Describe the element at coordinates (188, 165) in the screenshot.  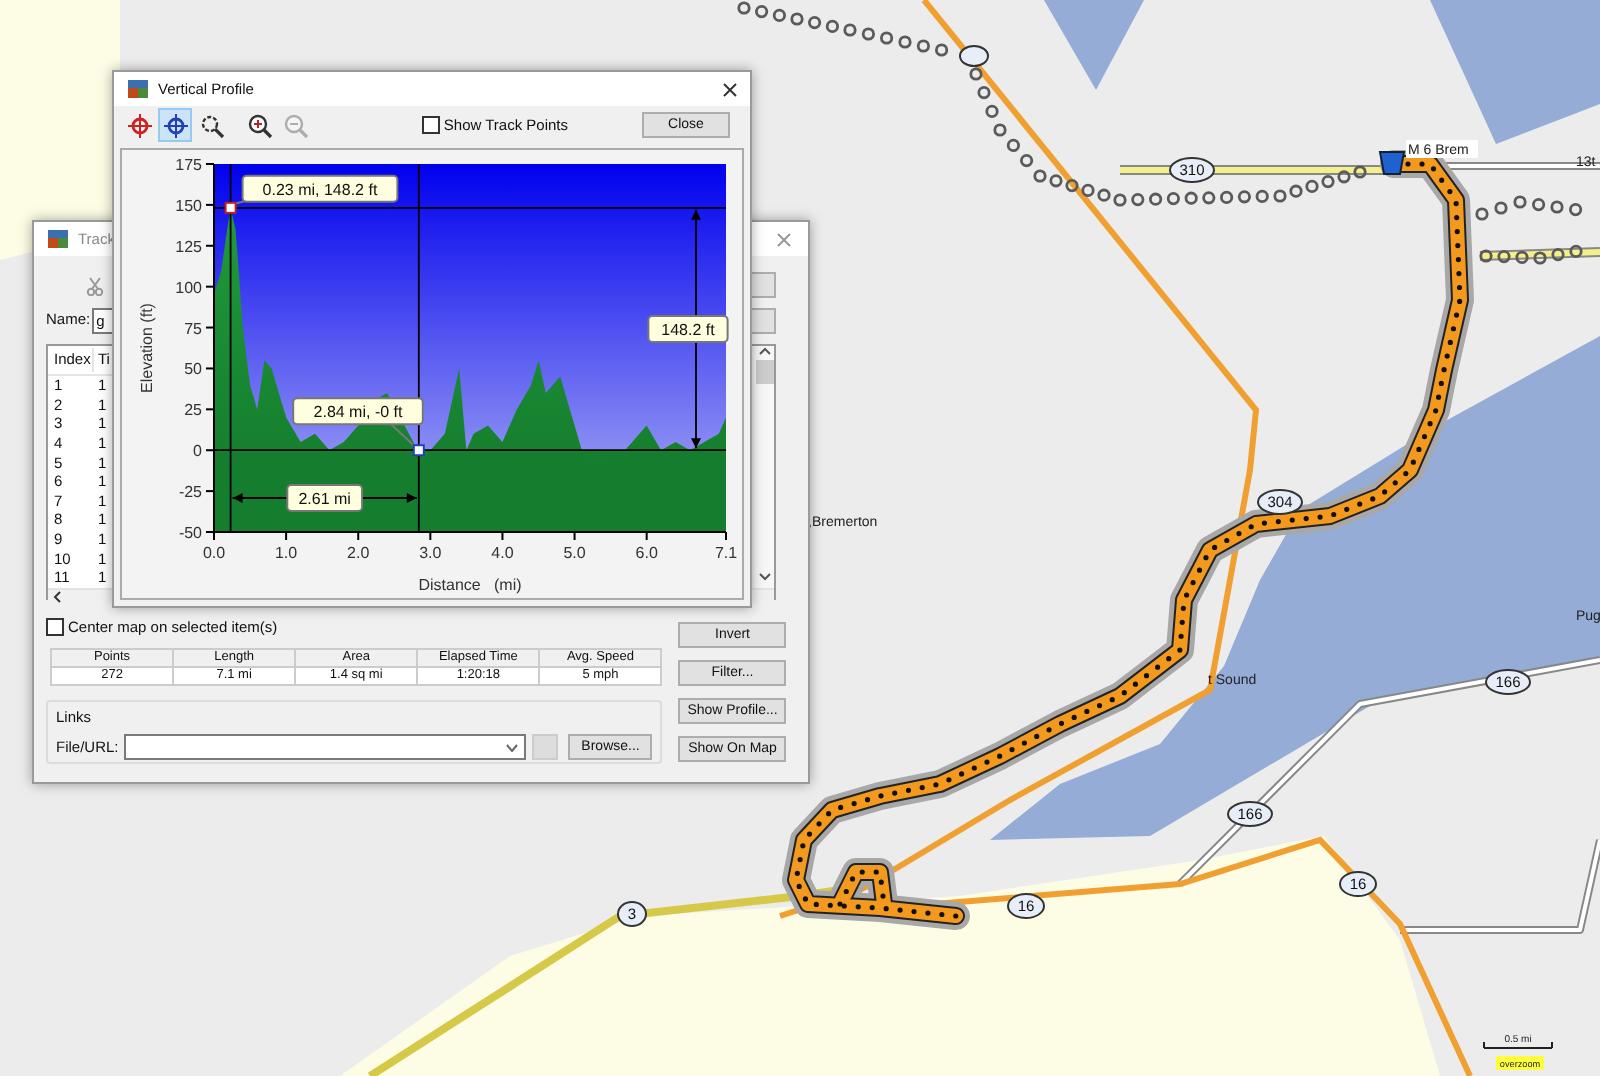
I see `y-tick-label: 175` at that location.